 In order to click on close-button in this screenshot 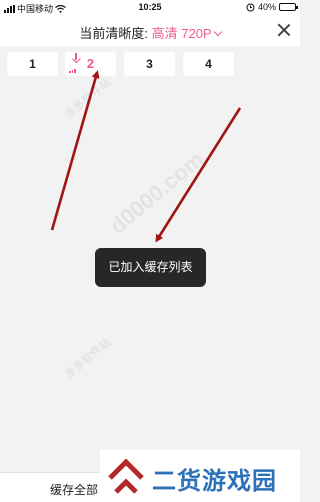, I will do `click(284, 30)`.